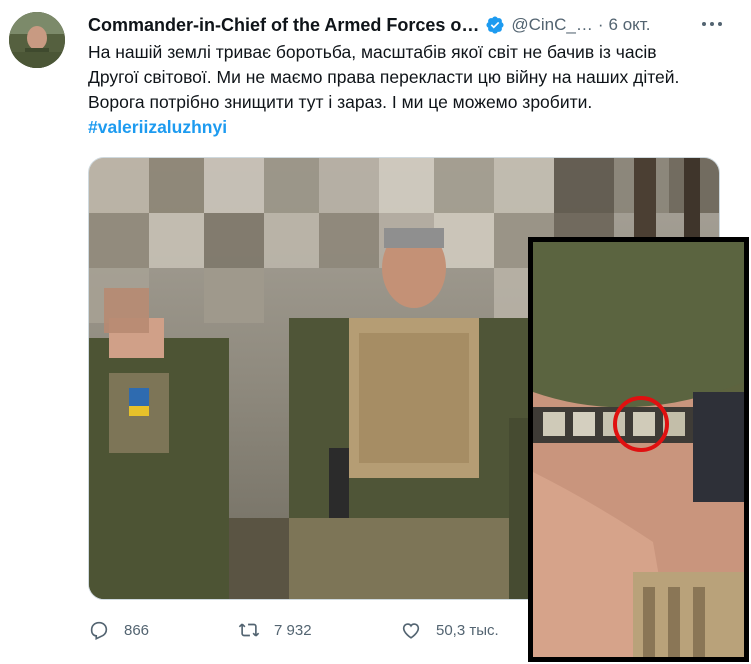 This screenshot has width=751, height=664. What do you see at coordinates (118, 630) in the screenshot?
I see `reply-button: 866` at bounding box center [118, 630].